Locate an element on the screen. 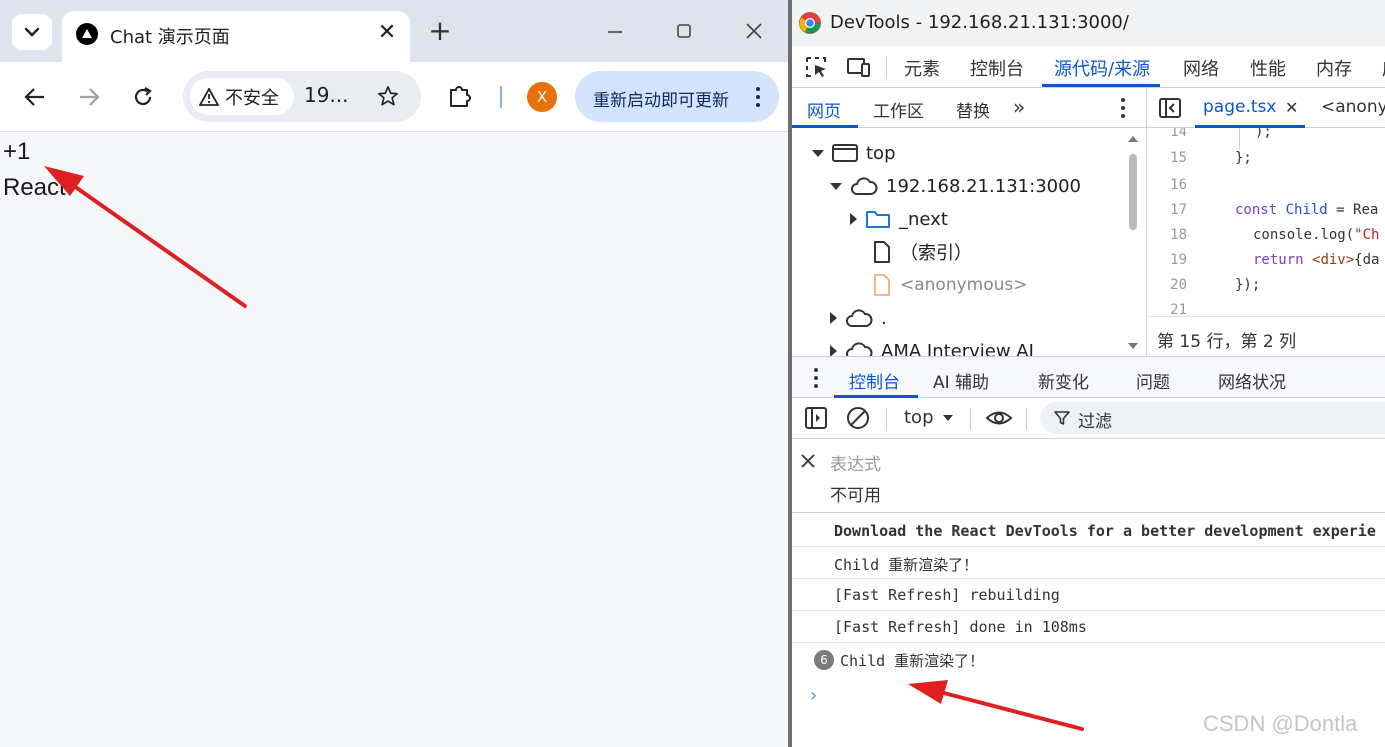 This screenshot has width=1385, height=747. tab-sources: 源代码/来源 is located at coordinates (1102, 68).